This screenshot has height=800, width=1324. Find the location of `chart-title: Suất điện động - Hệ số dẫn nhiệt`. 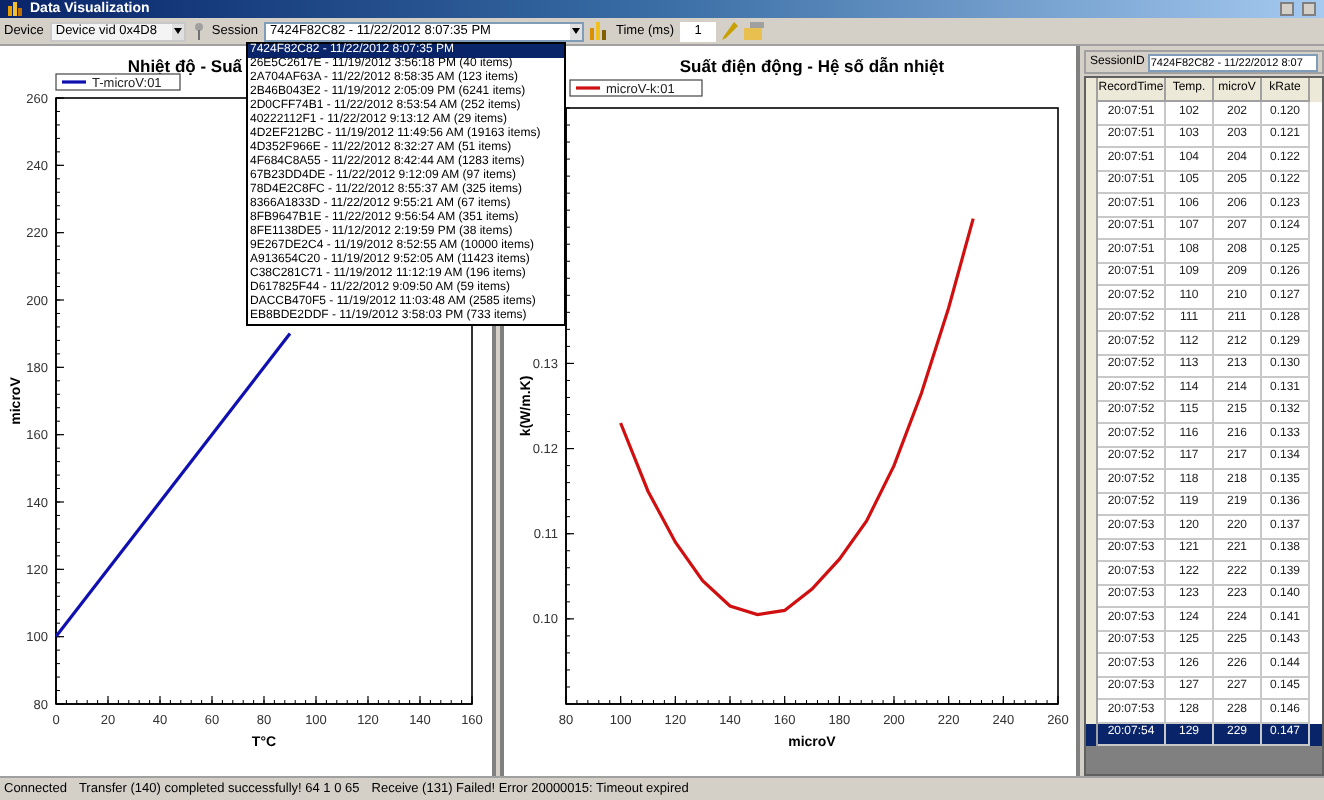

chart-title: Suất điện động - Hệ số dẫn nhiệt is located at coordinates (812, 66).